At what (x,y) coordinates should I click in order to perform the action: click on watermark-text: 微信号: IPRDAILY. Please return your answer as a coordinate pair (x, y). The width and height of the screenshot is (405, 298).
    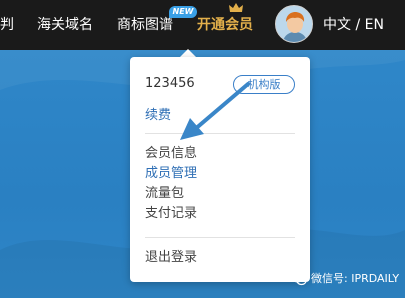
    Looking at the image, I should click on (355, 278).